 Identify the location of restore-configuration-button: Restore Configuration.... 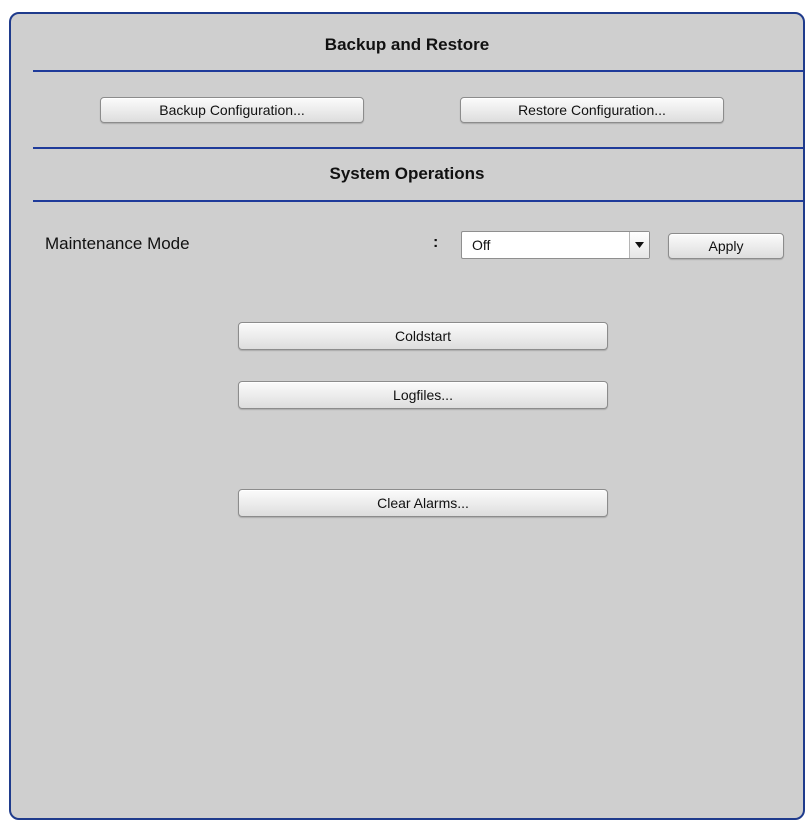
(592, 110).